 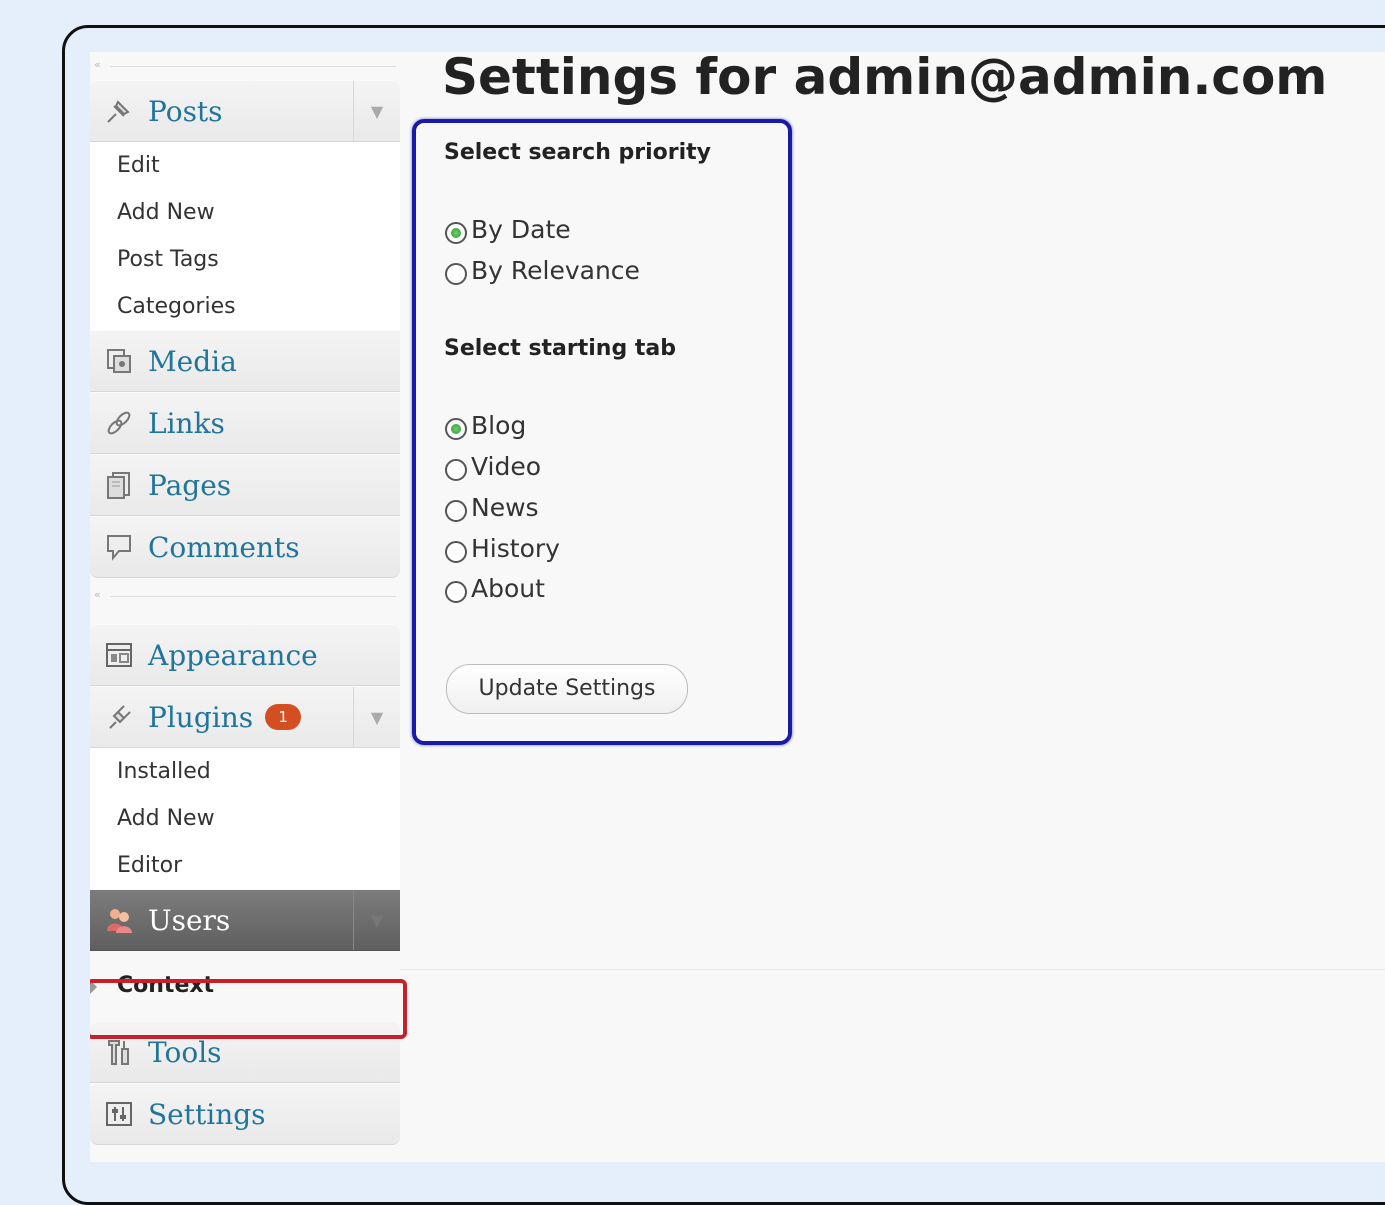 I want to click on menu-users: Users ▼, so click(x=245, y=920).